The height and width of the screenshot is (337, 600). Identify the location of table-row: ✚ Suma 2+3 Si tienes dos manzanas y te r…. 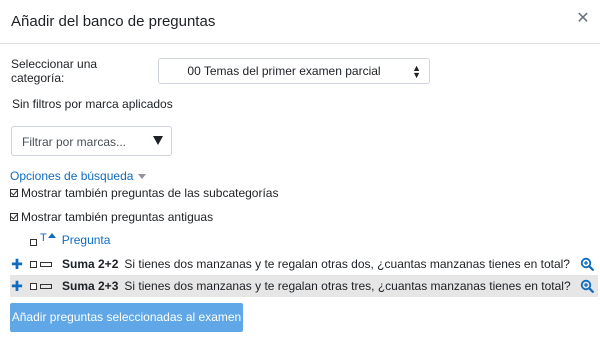
(304, 286).